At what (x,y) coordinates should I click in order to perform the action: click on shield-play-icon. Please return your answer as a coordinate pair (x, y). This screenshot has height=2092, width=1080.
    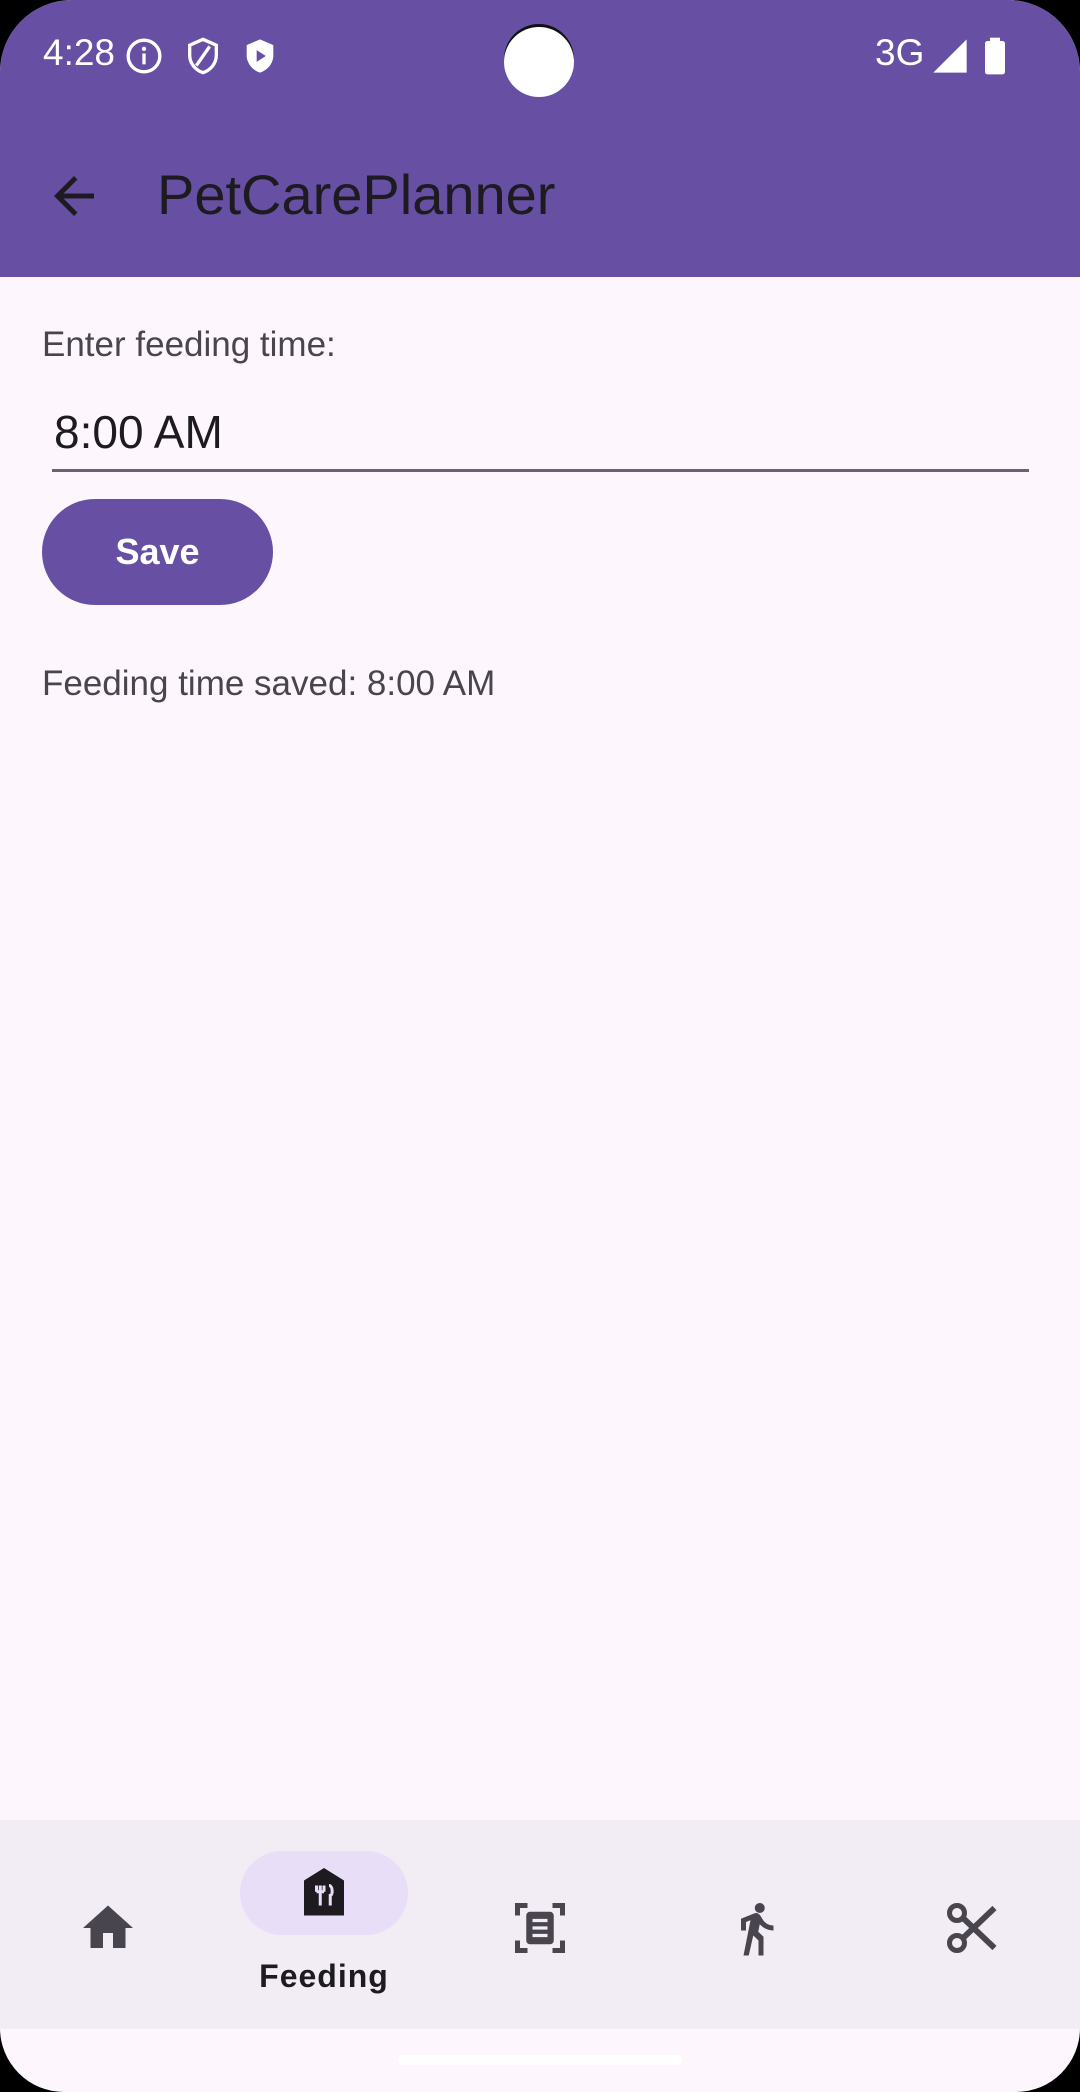
    Looking at the image, I should click on (260, 56).